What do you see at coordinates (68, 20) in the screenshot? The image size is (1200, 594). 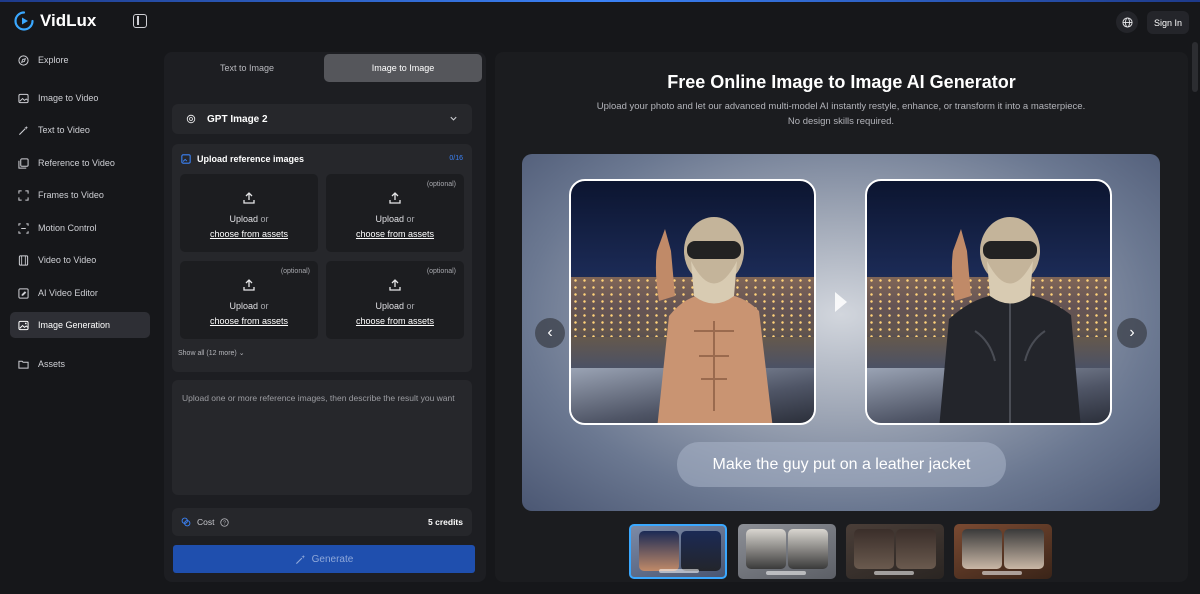 I see `app-name: VidLux` at bounding box center [68, 20].